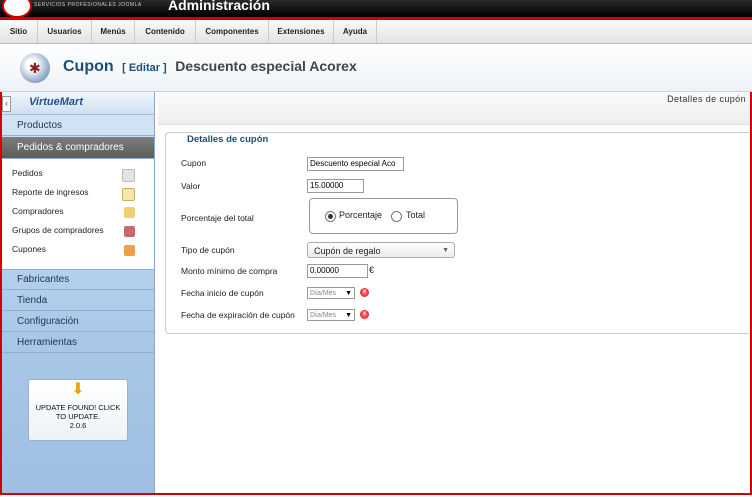  I want to click on virtuemart-logo: ‹ VirtueMart, so click(78, 103).